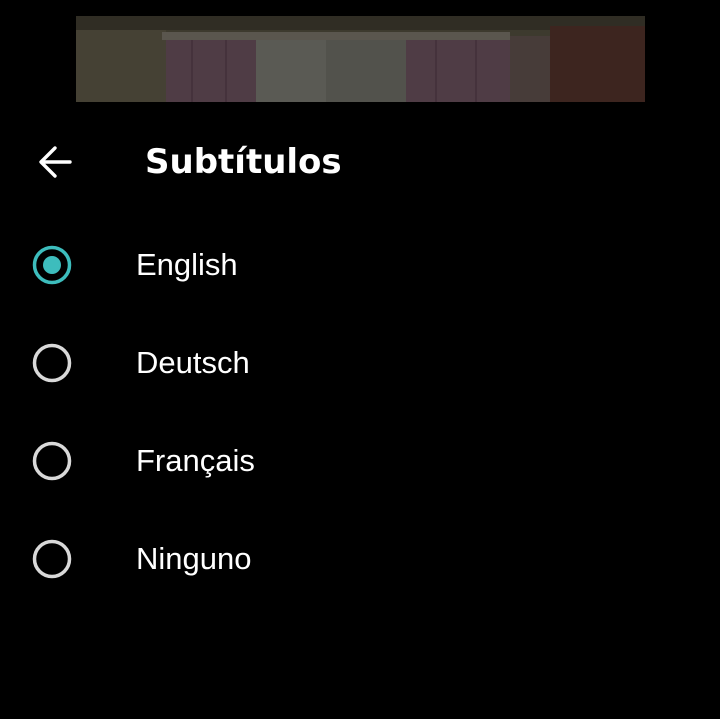 The image size is (720, 719). I want to click on subtitle-option-label: Deutsch, so click(193, 362).